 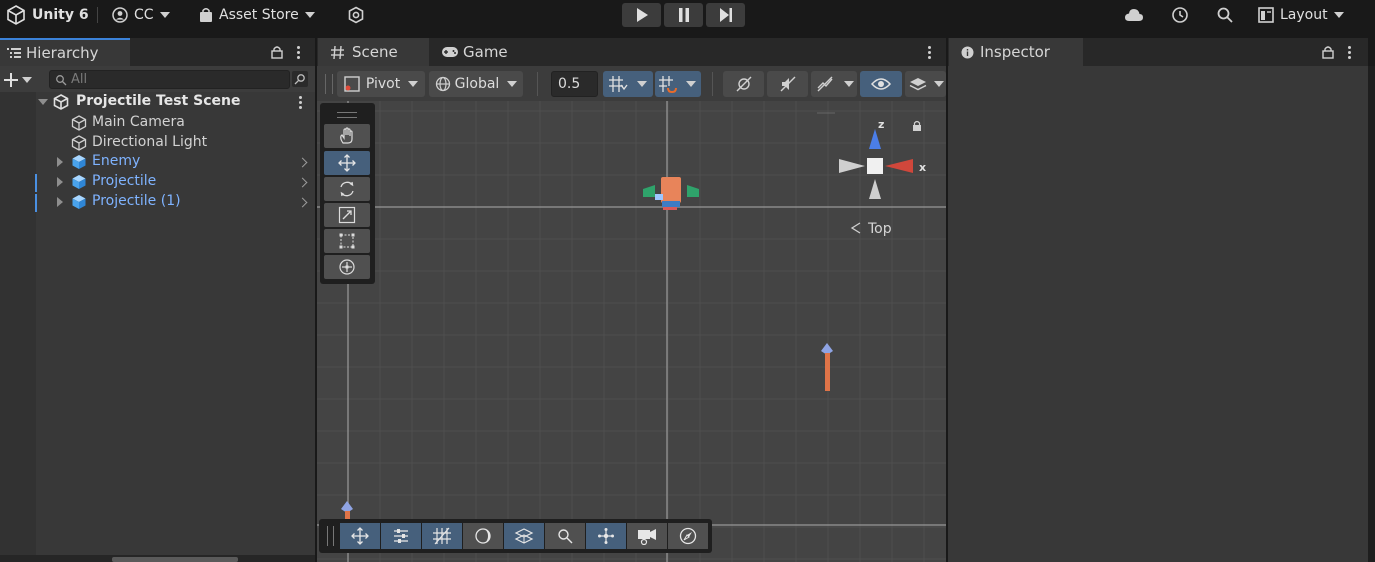 What do you see at coordinates (683, 15) in the screenshot?
I see `pause-button` at bounding box center [683, 15].